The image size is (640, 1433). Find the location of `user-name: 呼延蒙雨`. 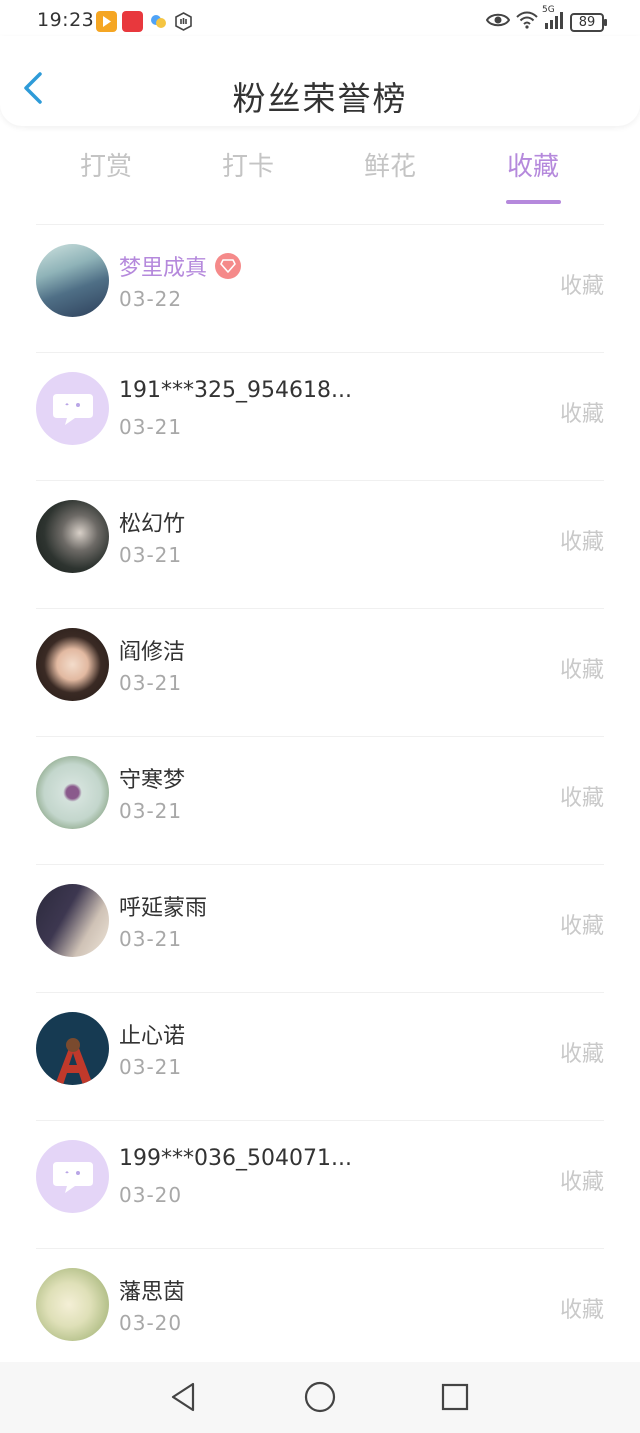

user-name: 呼延蒙雨 is located at coordinates (163, 908).